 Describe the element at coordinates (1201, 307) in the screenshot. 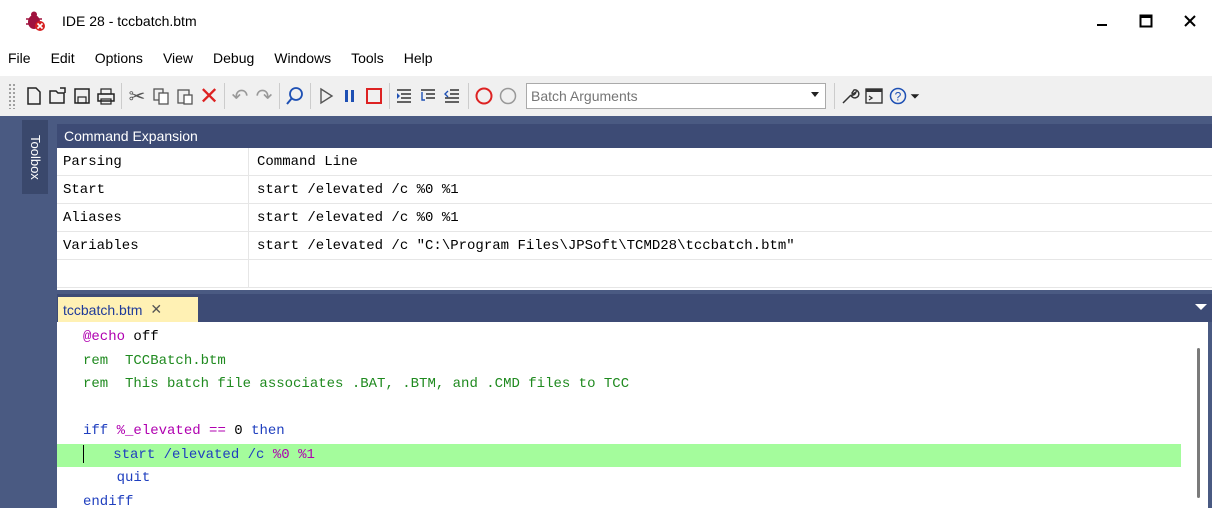

I see `tab-list-dropdown-icon` at that location.